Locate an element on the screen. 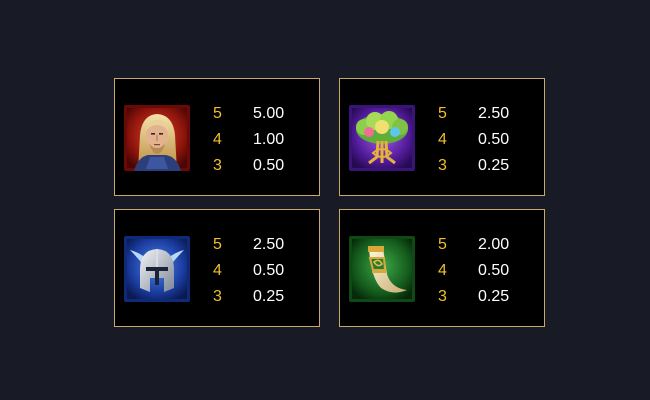  payout-row: 4 1.00 is located at coordinates (263, 140).